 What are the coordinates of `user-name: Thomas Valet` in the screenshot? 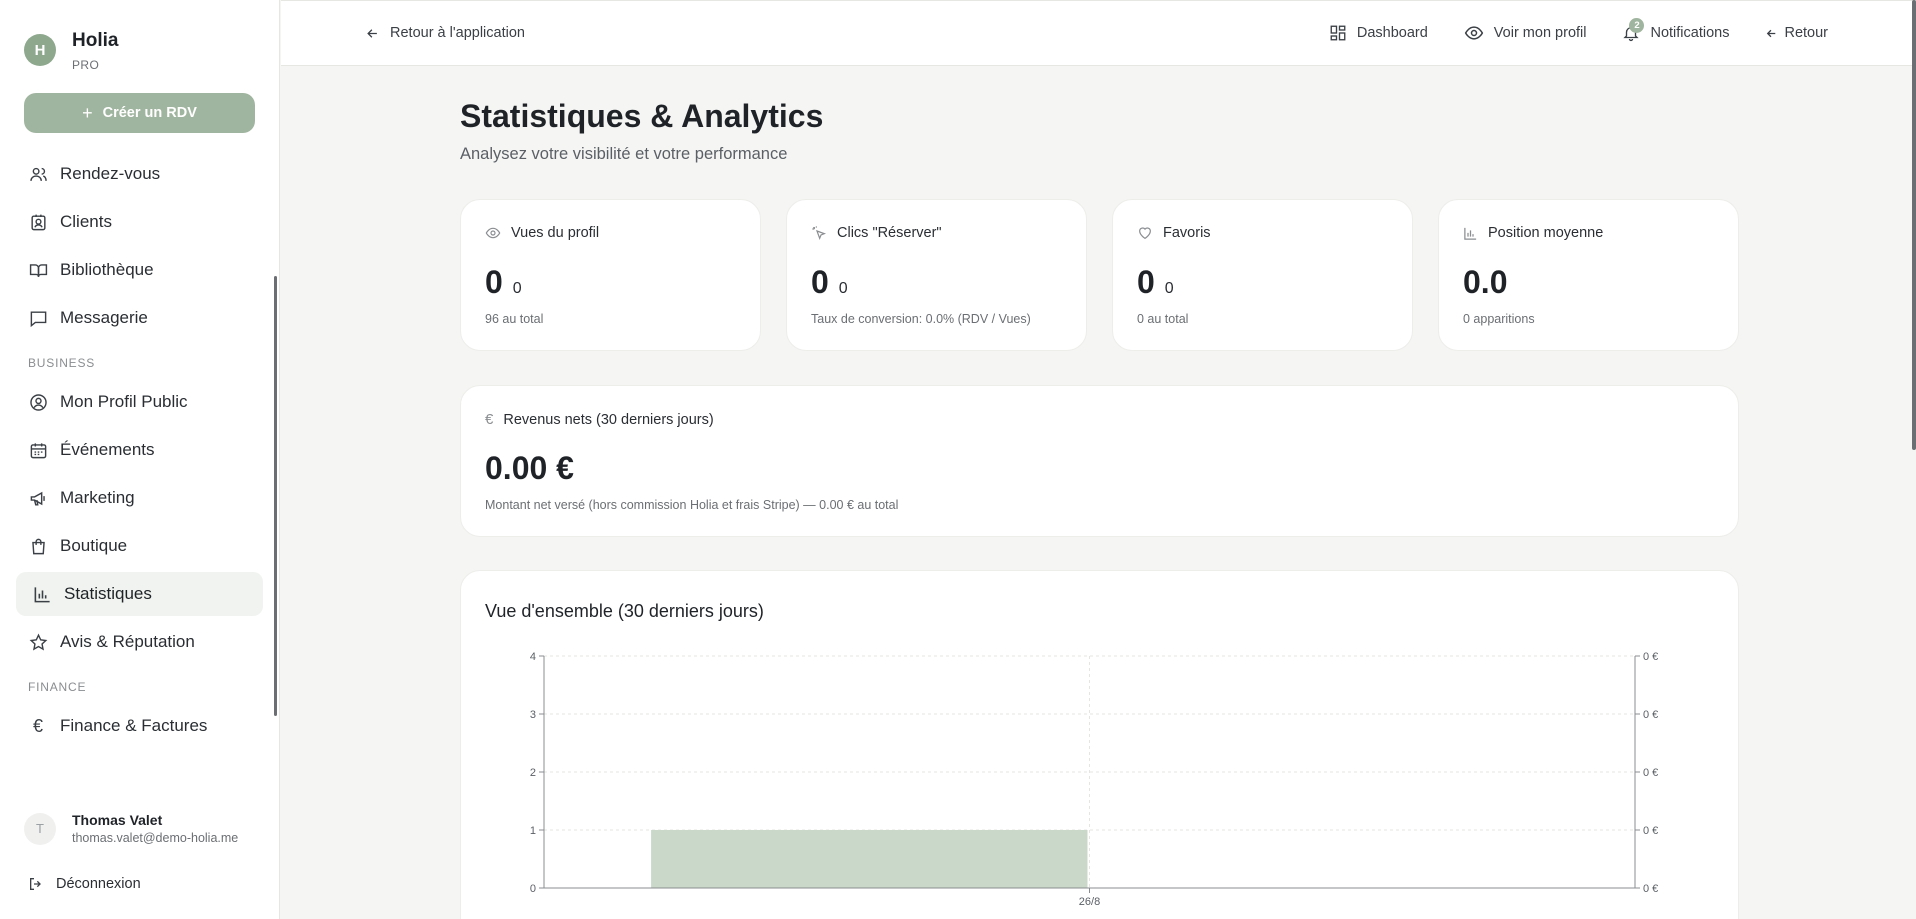 It's located at (117, 820).